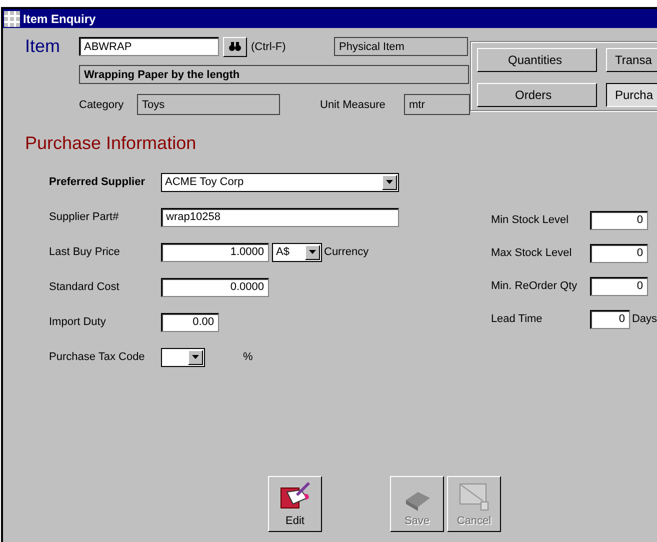 The image size is (657, 542). What do you see at coordinates (97, 182) in the screenshot?
I see `field-label: Preferred Supplier` at bounding box center [97, 182].